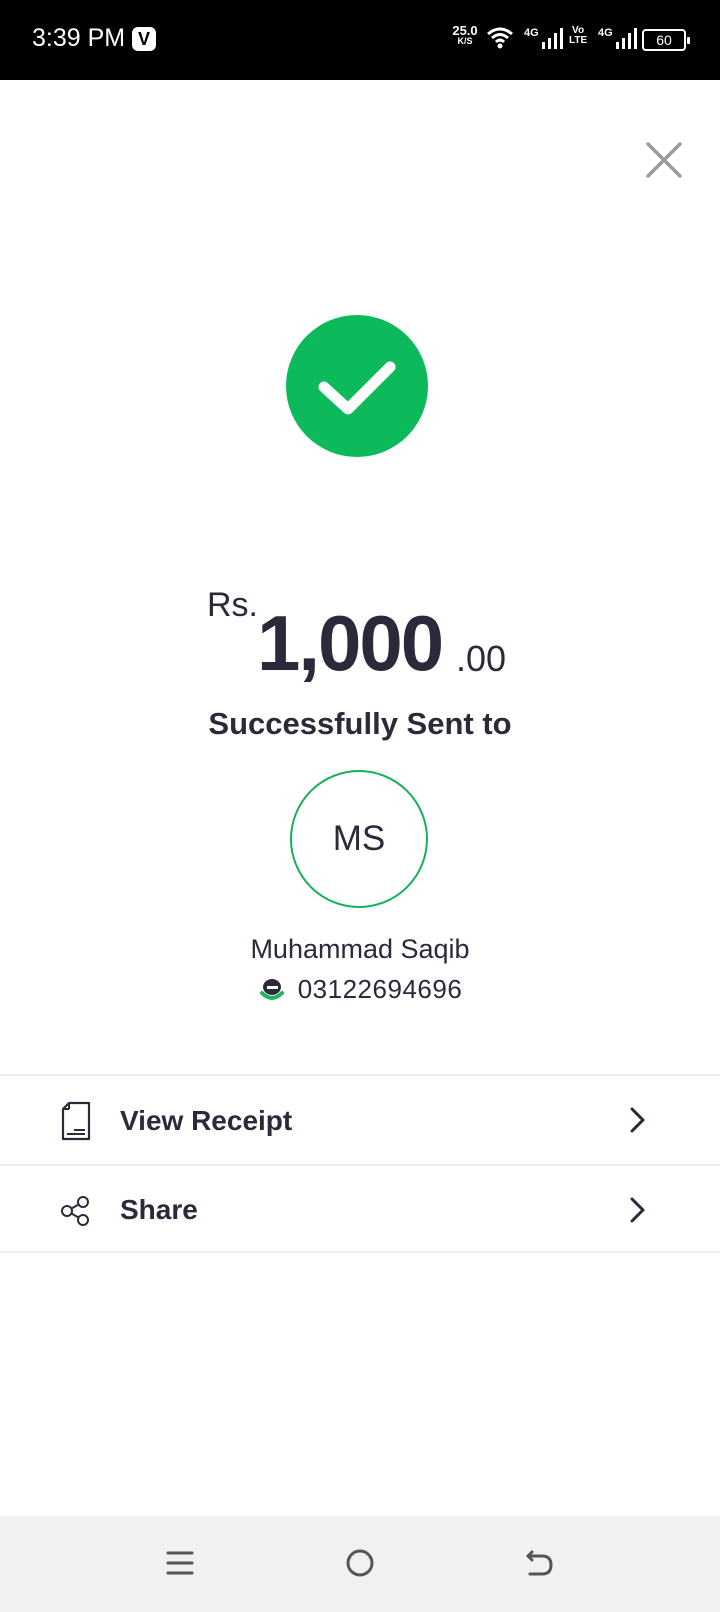 This screenshot has width=720, height=1612. I want to click on recipient-avatar: MS, so click(359, 839).